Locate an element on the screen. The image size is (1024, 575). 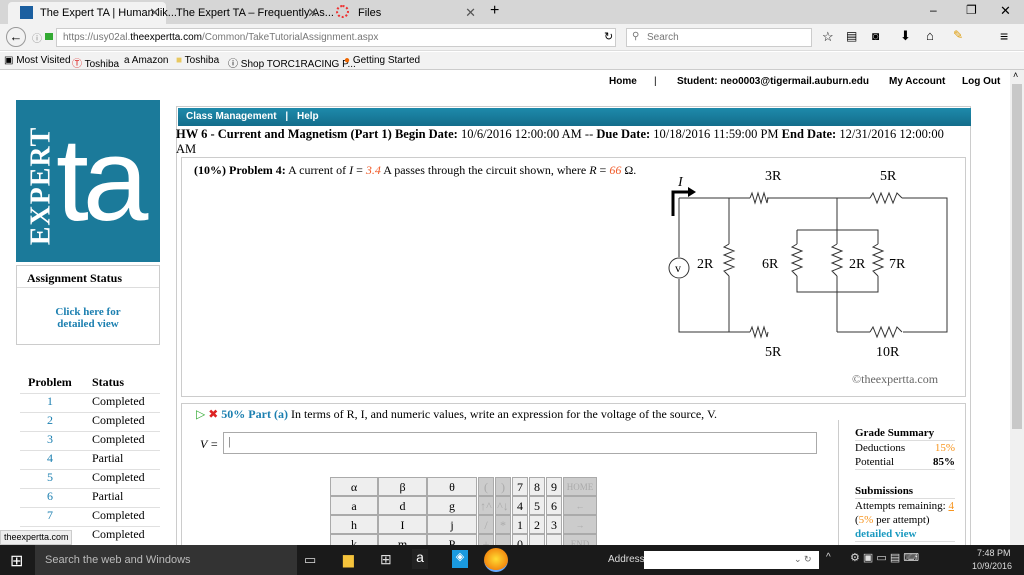
info-icon: ⓘ is located at coordinates (37, 37).